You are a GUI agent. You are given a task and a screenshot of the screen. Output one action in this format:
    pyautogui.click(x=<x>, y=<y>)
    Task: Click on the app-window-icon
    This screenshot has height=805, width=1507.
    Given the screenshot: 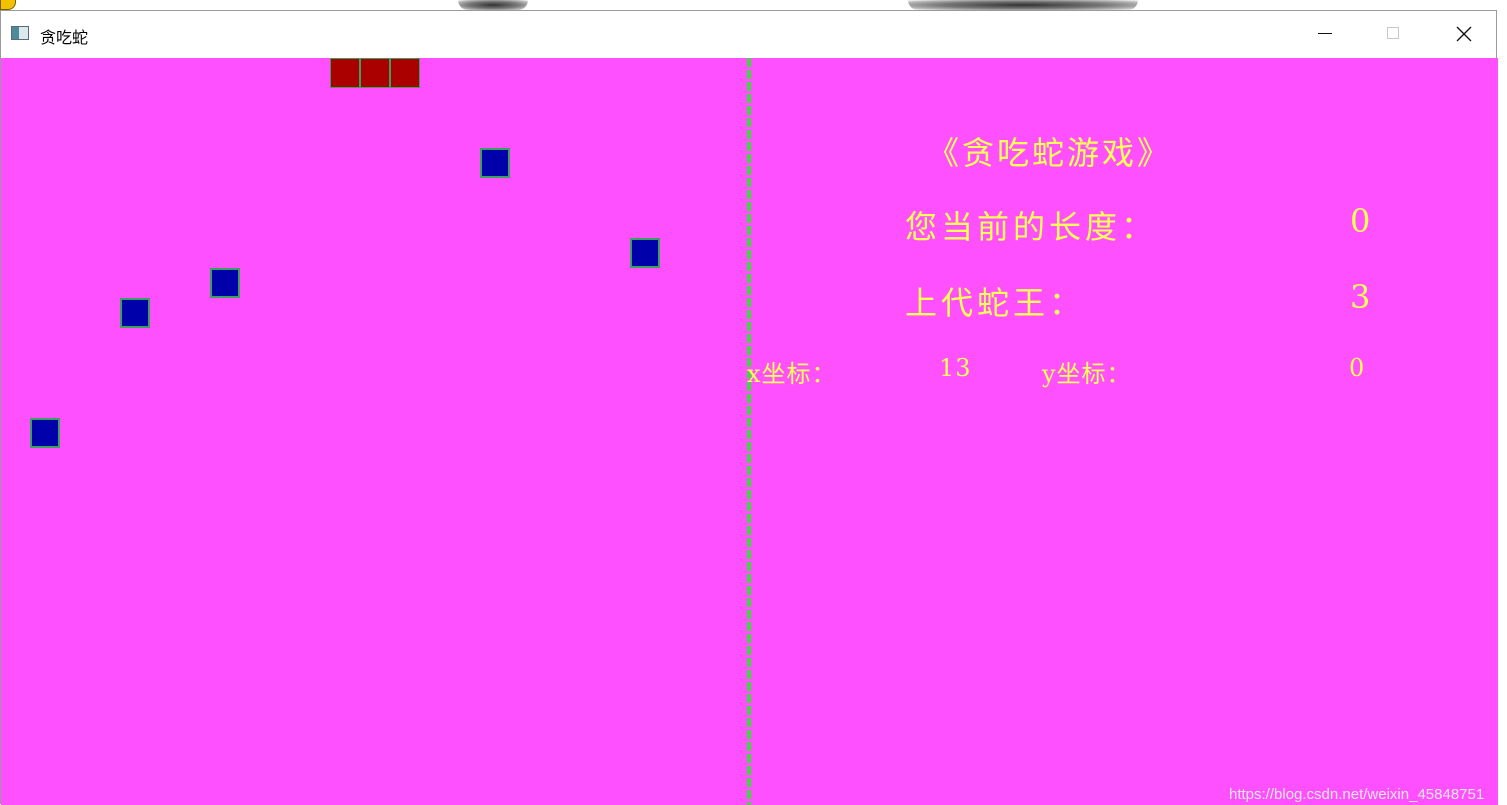 What is the action you would take?
    pyautogui.click(x=20, y=33)
    